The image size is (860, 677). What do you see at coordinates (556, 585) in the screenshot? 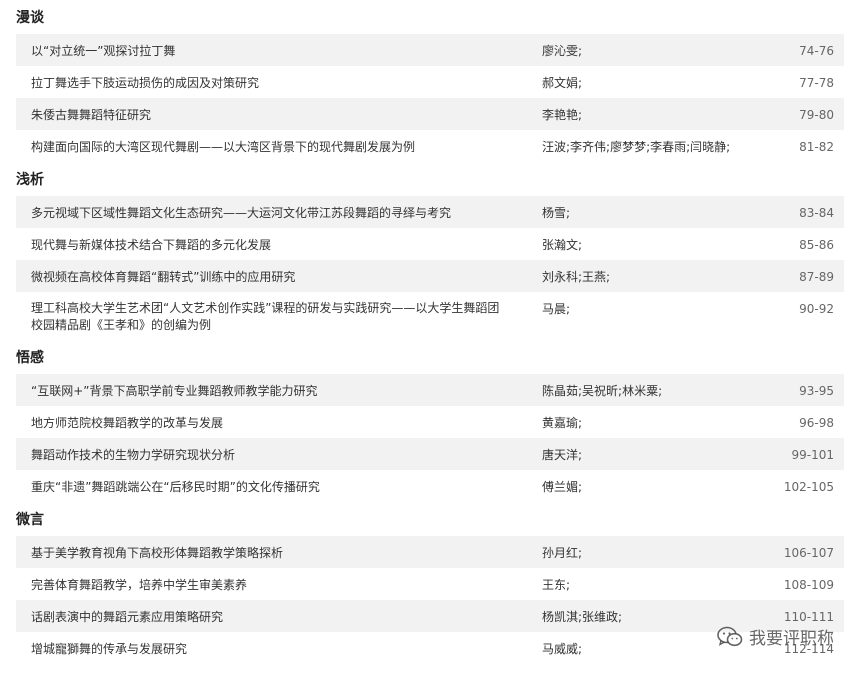
I see `article-author: 王东;` at bounding box center [556, 585].